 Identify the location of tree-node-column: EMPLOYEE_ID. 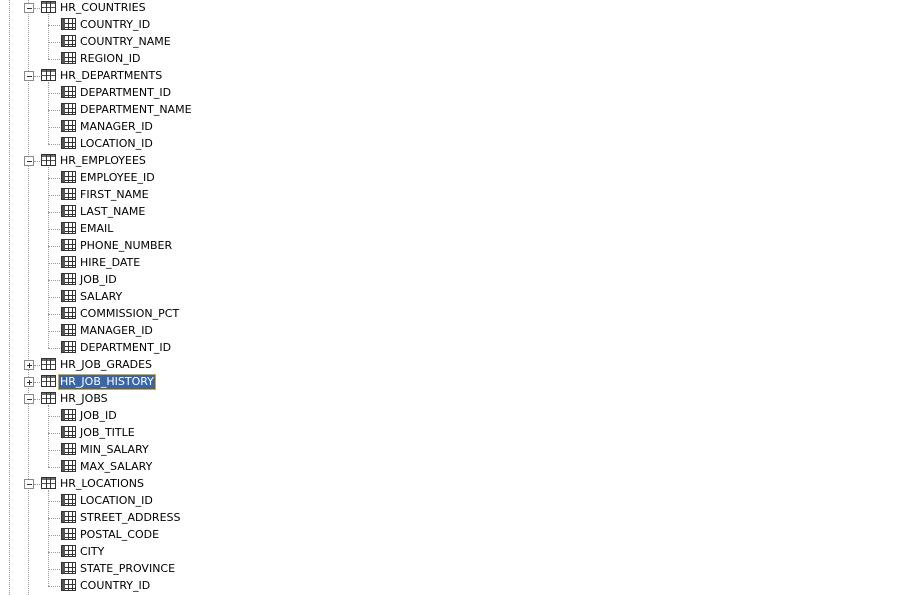
(200, 178).